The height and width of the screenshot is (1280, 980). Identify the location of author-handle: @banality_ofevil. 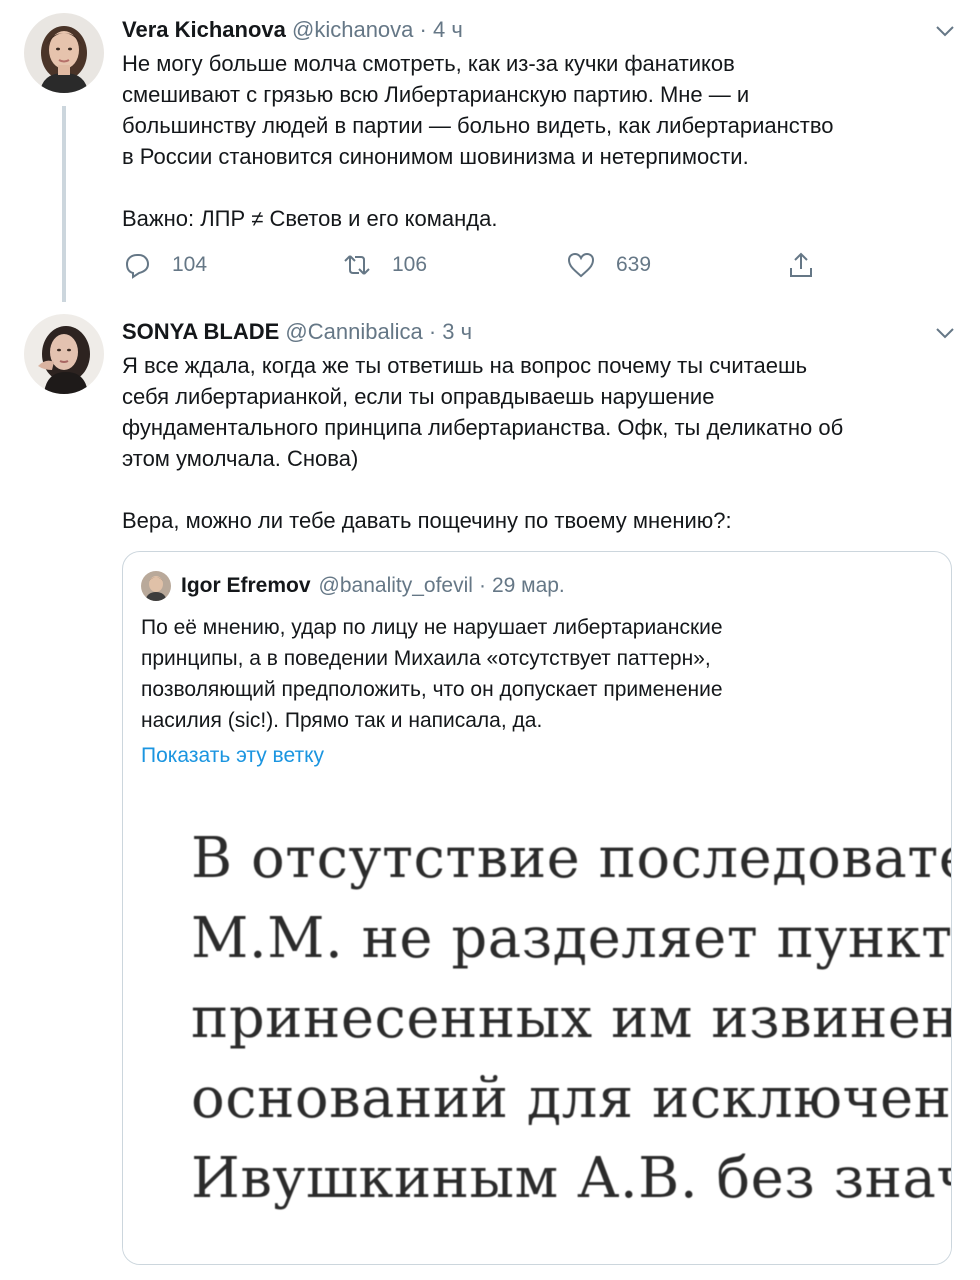
(395, 585).